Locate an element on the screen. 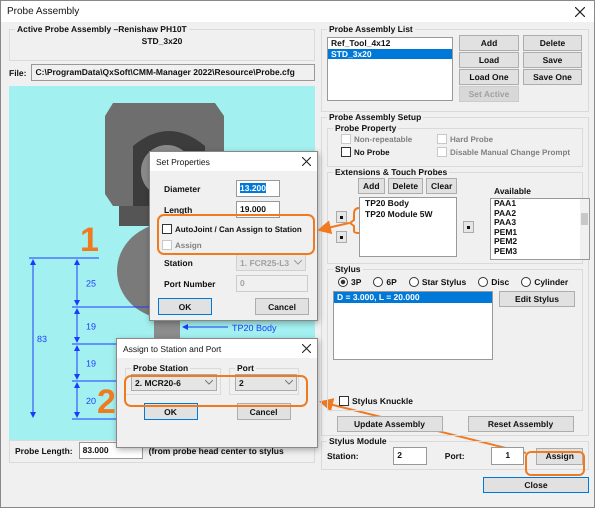 The image size is (595, 508). edit-stylus-button: Edit Stylus is located at coordinates (537, 299).